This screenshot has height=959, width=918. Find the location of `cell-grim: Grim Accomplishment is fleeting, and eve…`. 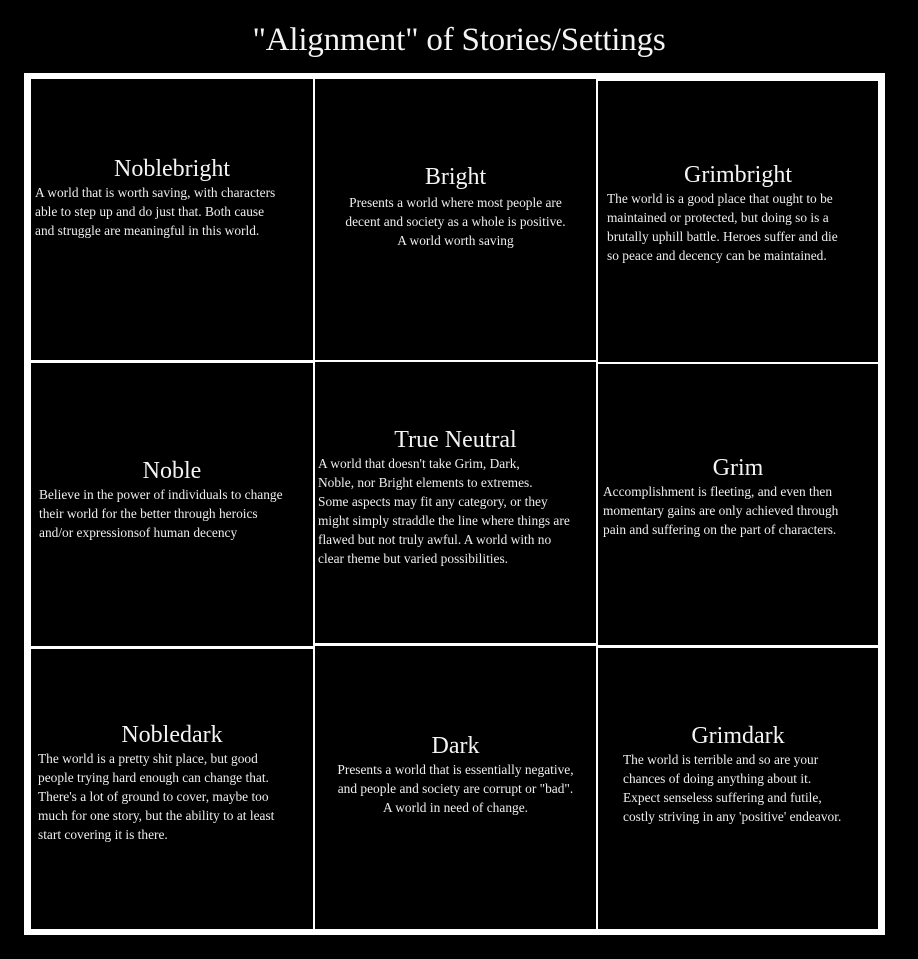

cell-grim: Grim Accomplishment is fleeting, and eve… is located at coordinates (738, 504).